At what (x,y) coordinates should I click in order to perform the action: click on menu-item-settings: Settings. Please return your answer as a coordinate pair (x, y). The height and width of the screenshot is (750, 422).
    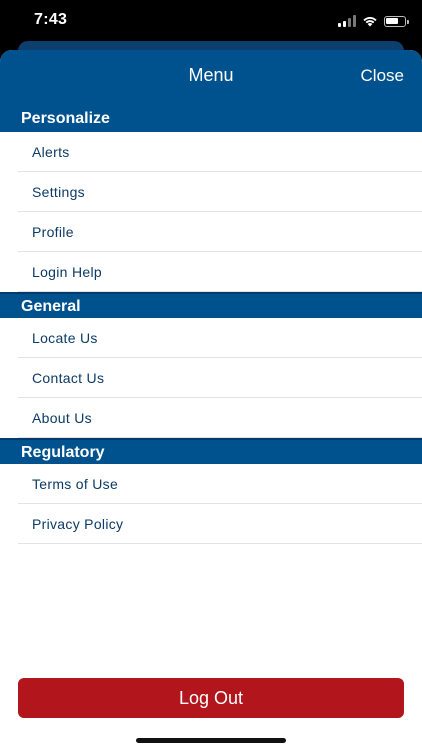
    Looking at the image, I should click on (220, 192).